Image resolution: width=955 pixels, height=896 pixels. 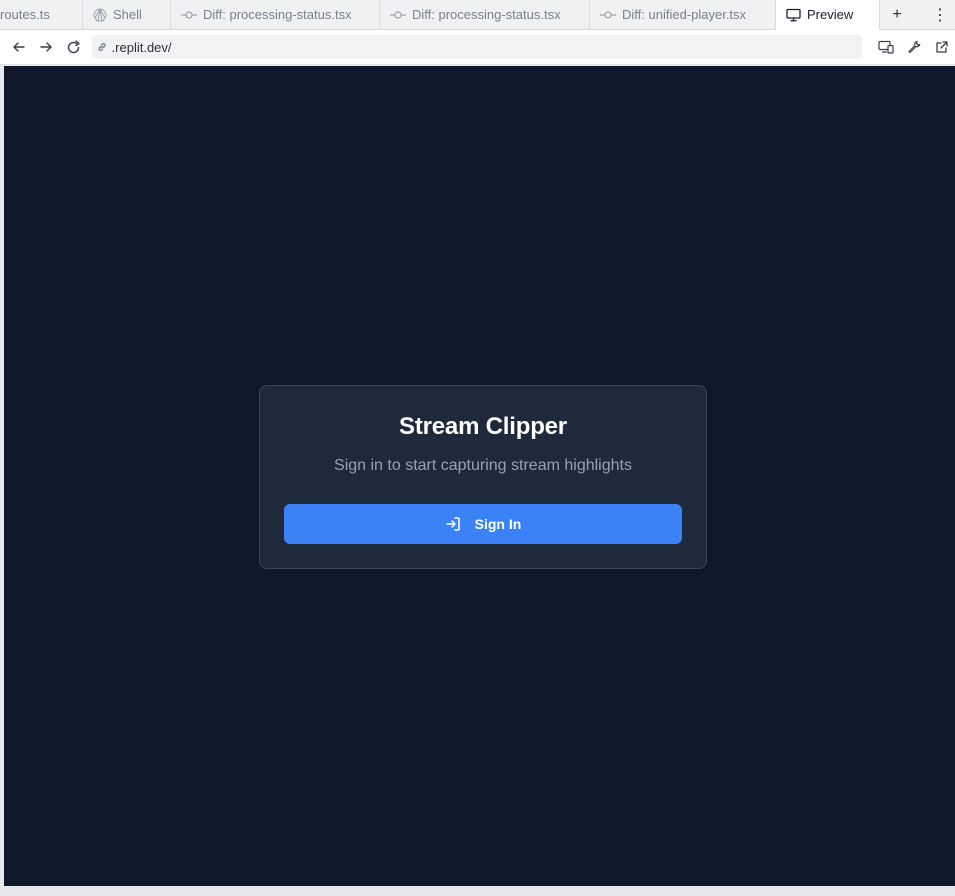 I want to click on tab-preview: Preview, so click(x=828, y=15).